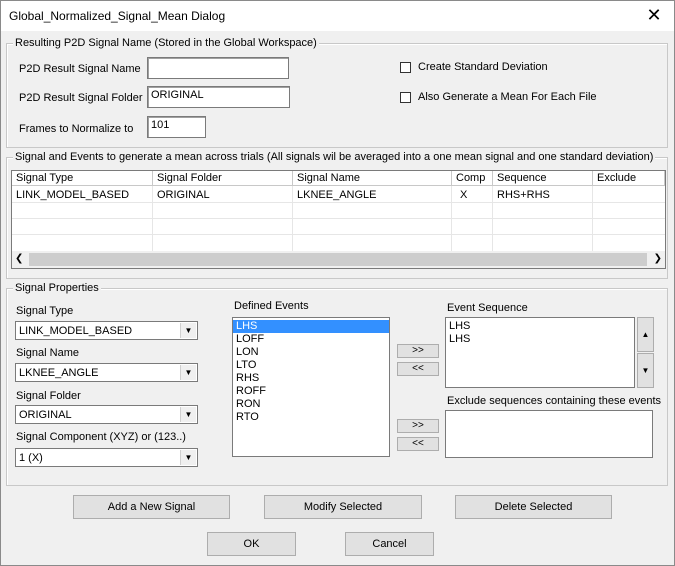  What do you see at coordinates (337, 16) in the screenshot?
I see `title-bar: Global_Normalized_Signal_Mean Dialog ✕` at bounding box center [337, 16].